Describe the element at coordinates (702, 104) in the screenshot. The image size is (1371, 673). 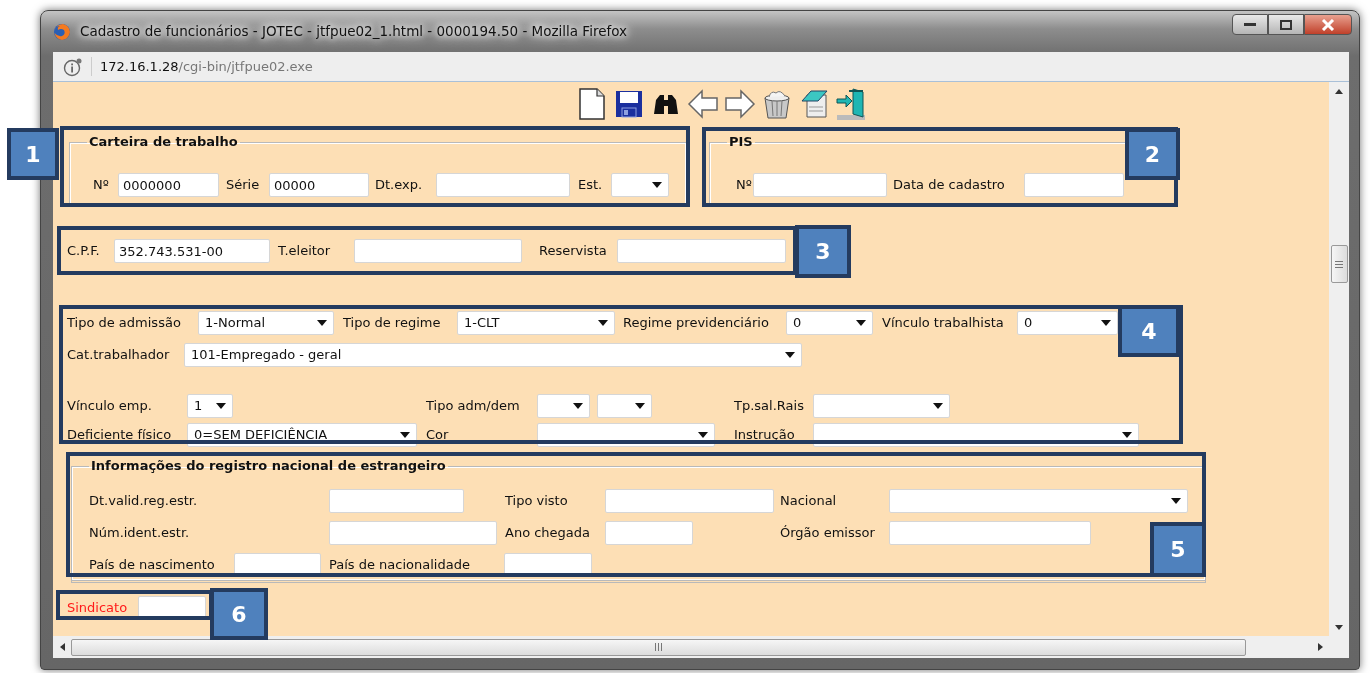
I see `left-arrow-icon` at that location.